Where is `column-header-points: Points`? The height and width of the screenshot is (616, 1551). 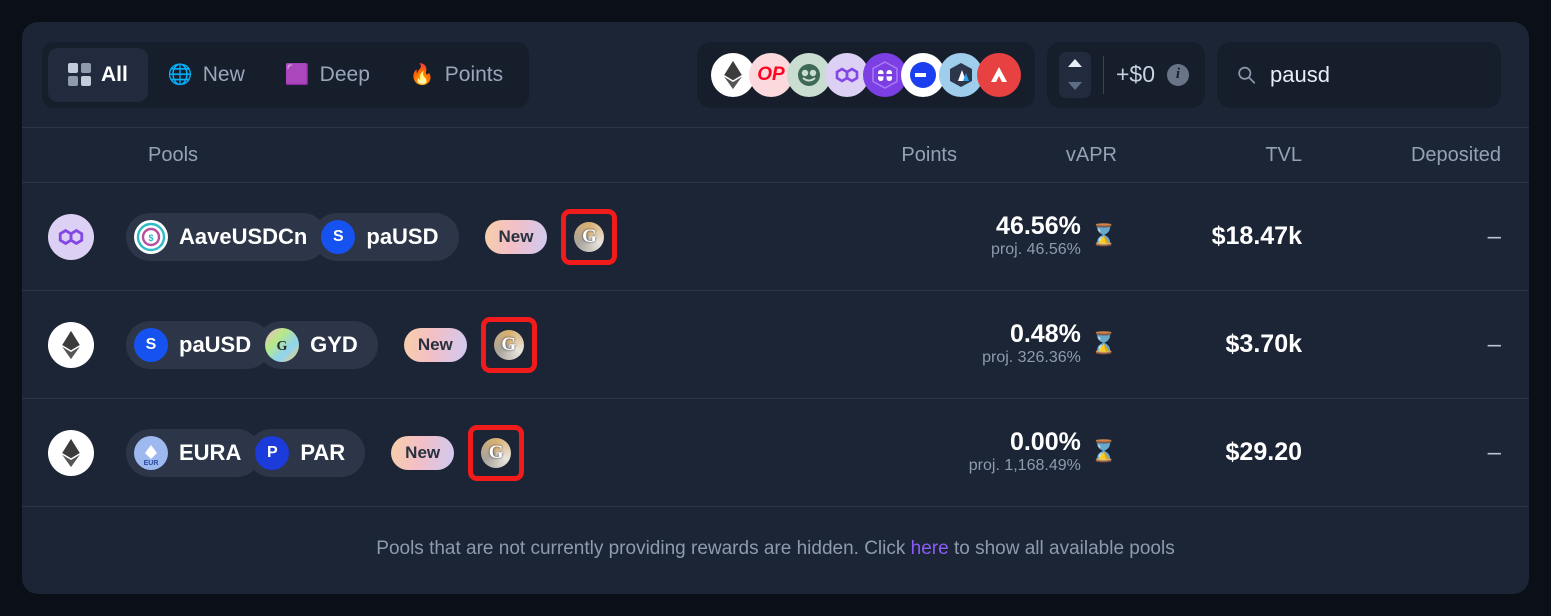 column-header-points: Points is located at coordinates (869, 155).